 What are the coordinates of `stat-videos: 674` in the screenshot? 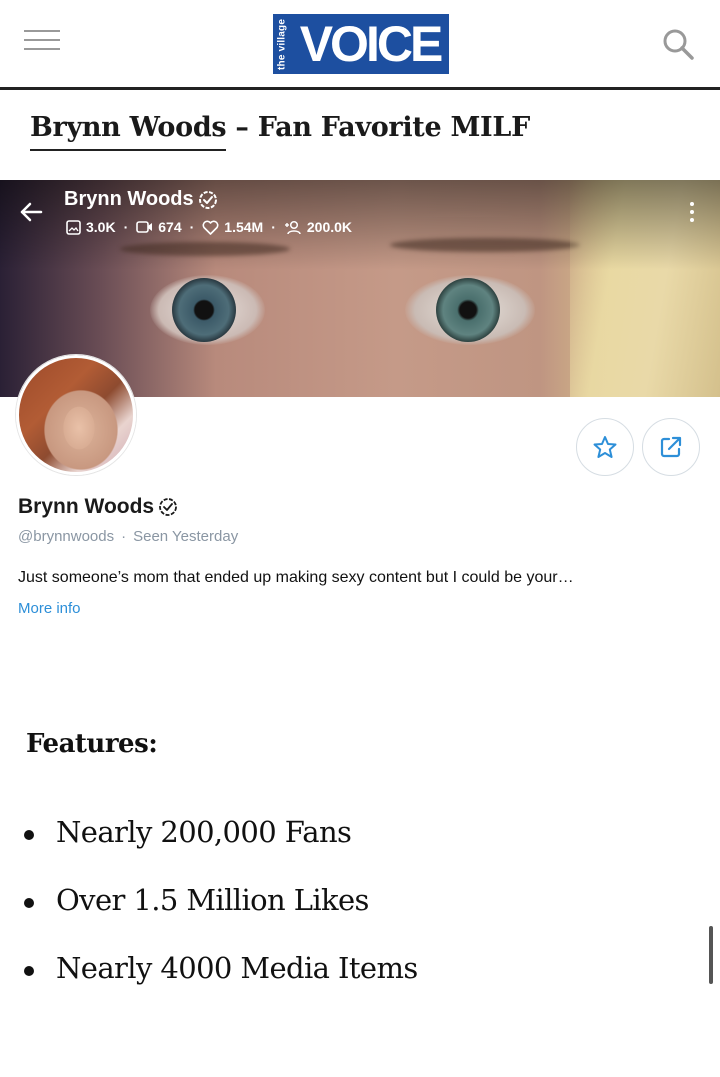 It's located at (170, 227).